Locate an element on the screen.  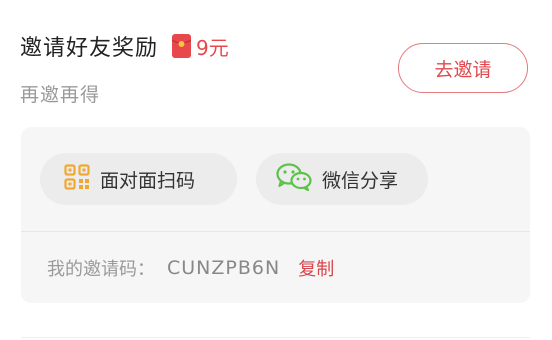
reward-amount: 9元 is located at coordinates (212, 47).